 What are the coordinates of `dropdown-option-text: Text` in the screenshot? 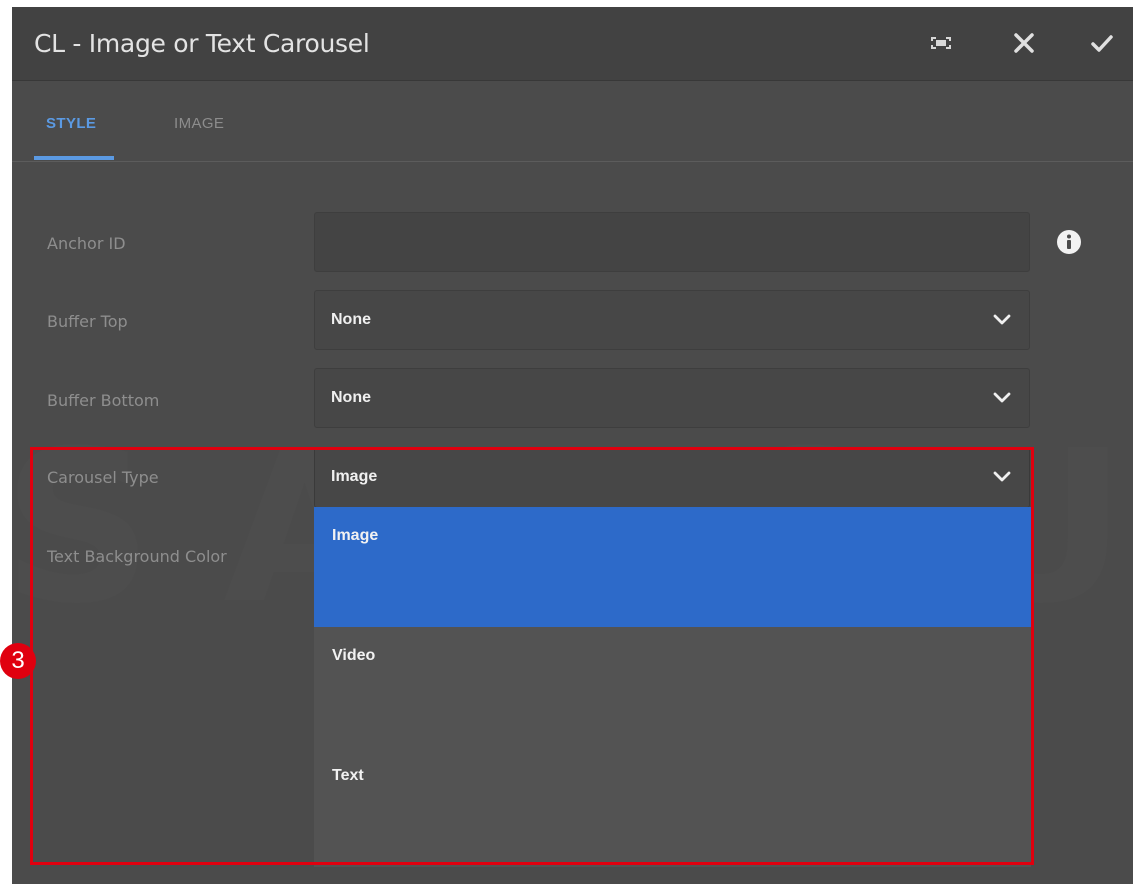 It's located at (672, 807).